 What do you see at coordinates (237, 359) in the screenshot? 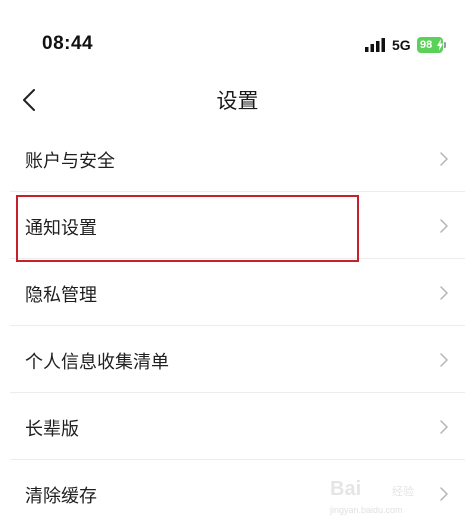
I see `settings-item-personal-info-list: 个人信息收集清单` at bounding box center [237, 359].